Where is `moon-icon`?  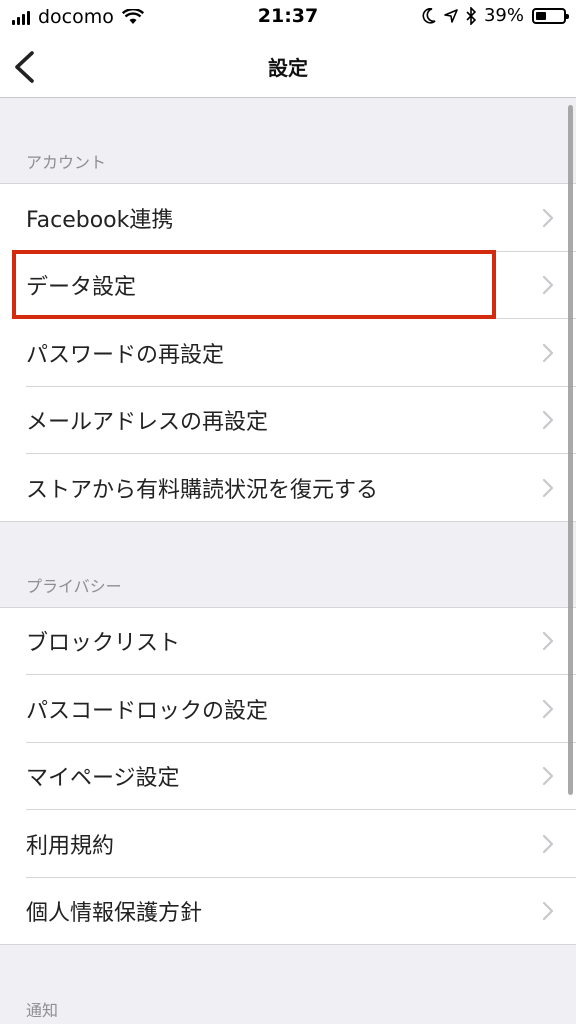
moon-icon is located at coordinates (429, 15).